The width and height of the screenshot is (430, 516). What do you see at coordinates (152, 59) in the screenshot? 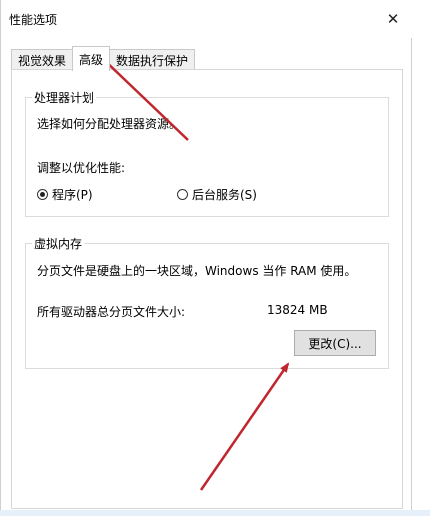
I see `tab-data-execution-prevention: 数据执行保护` at bounding box center [152, 59].